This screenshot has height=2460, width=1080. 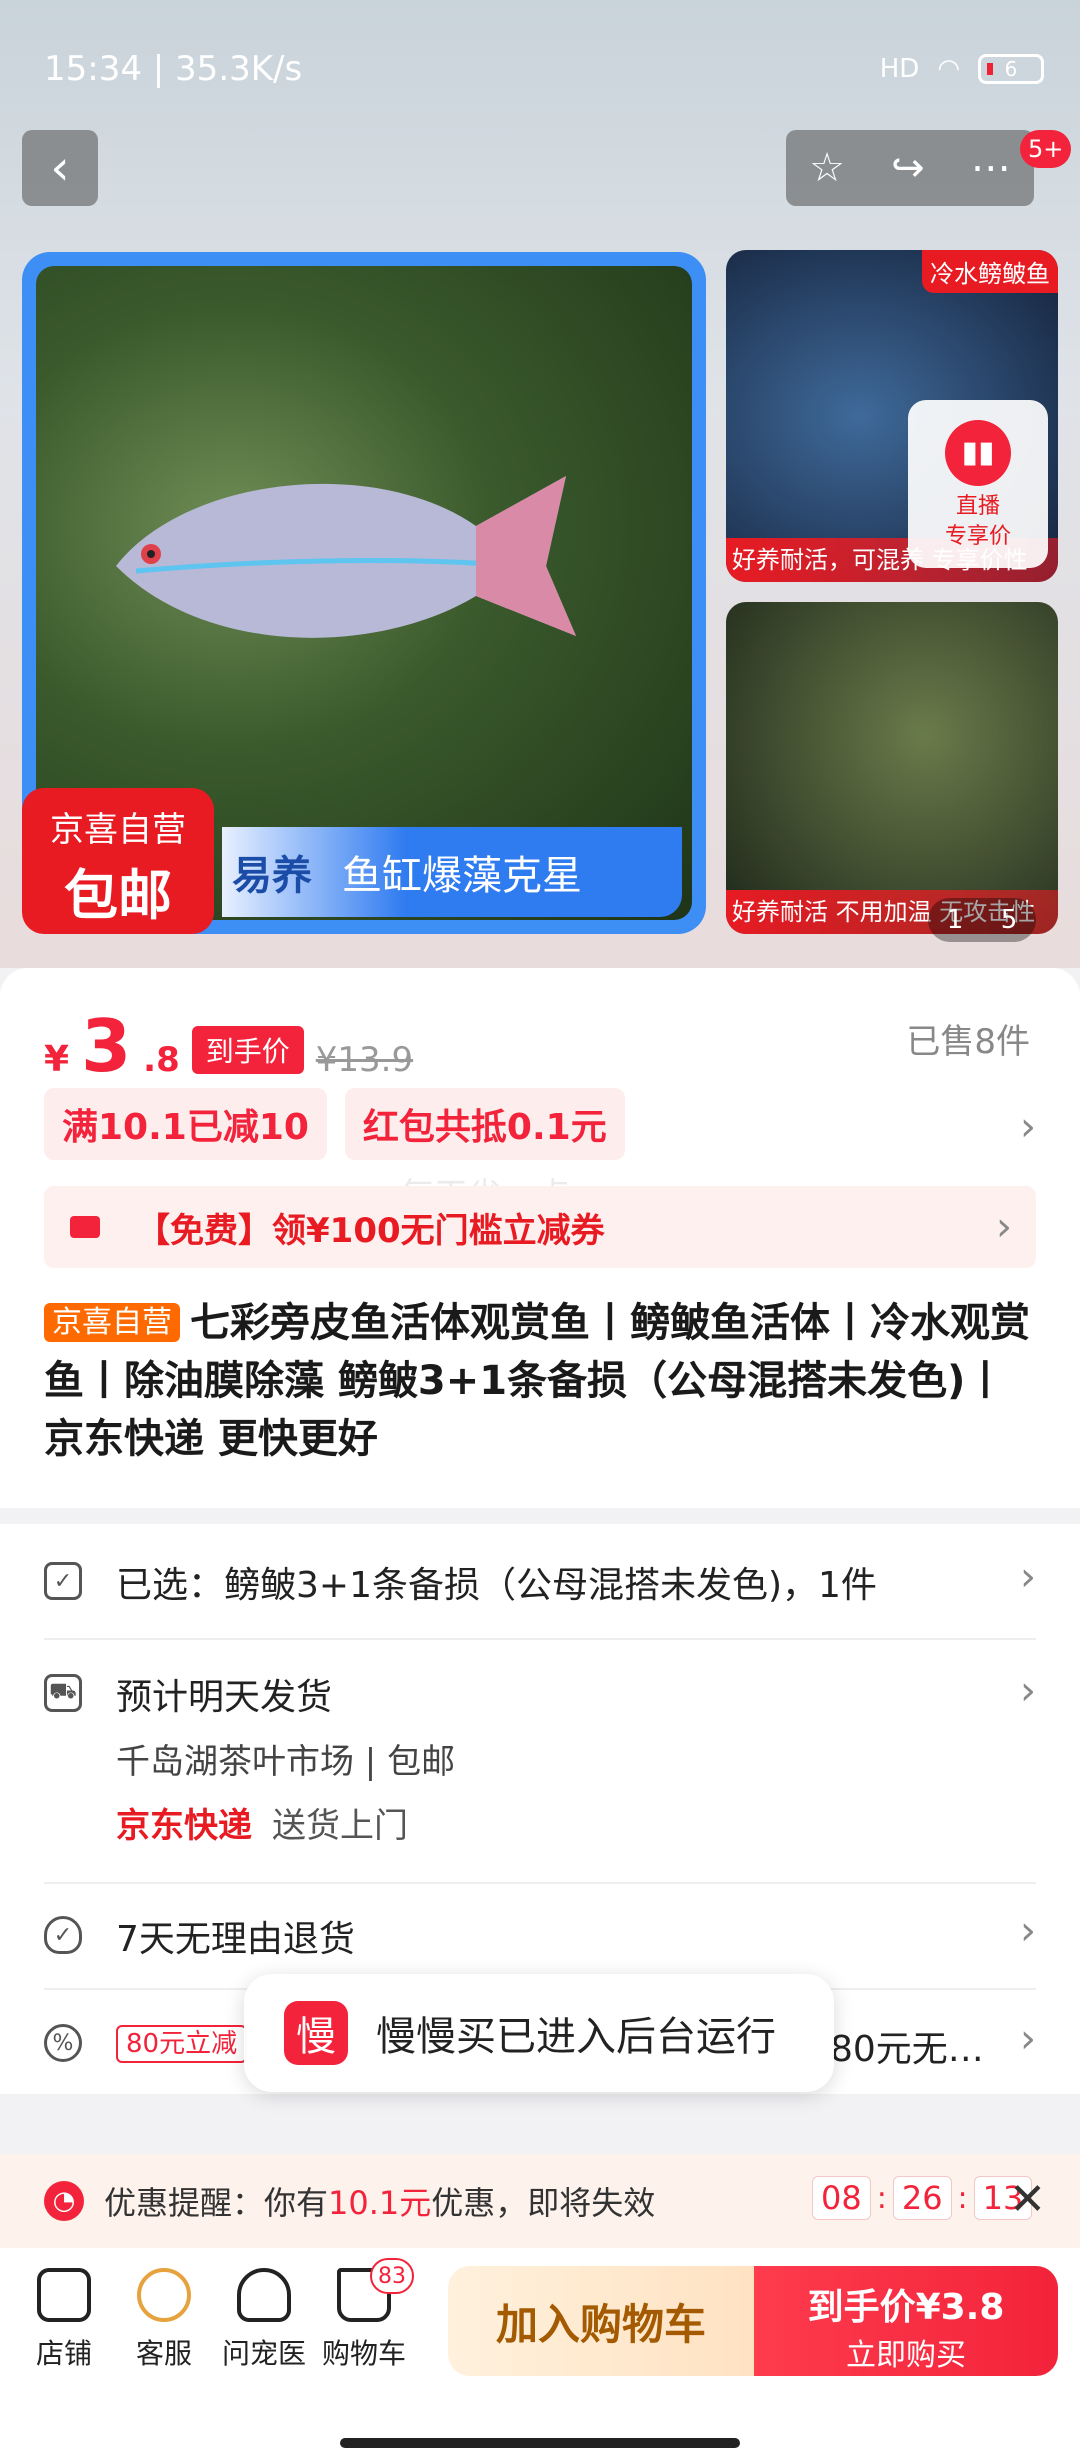 I want to click on clock-icon: ◔, so click(x=64, y=2201).